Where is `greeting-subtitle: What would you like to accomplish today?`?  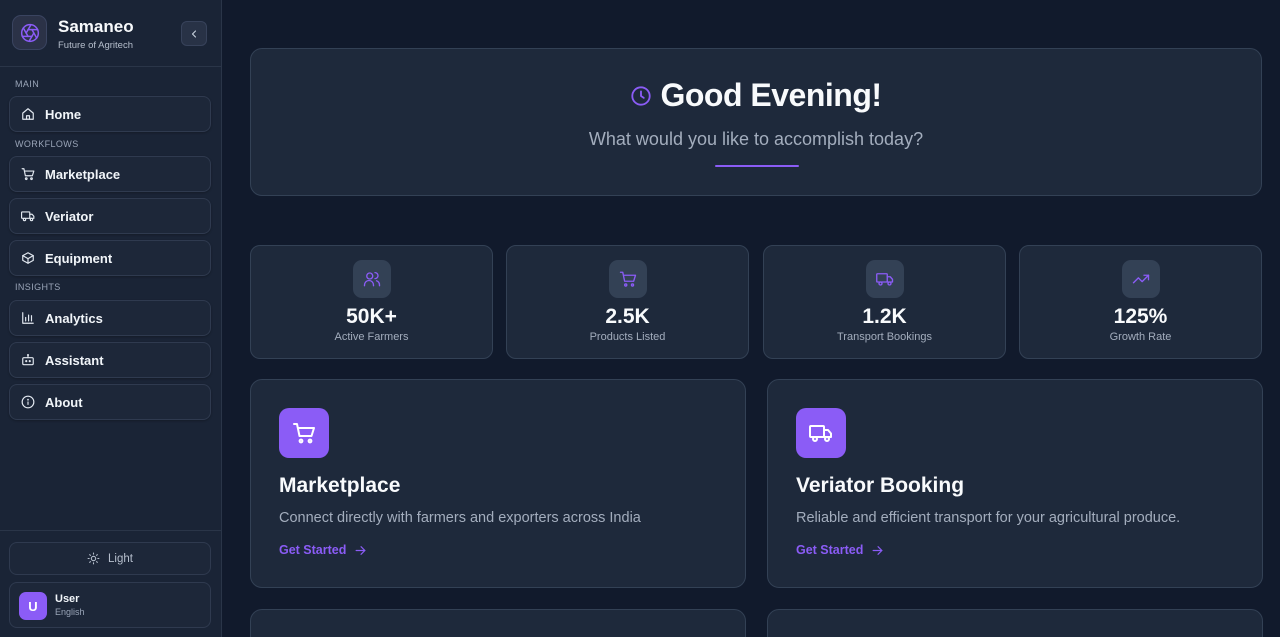
greeting-subtitle: What would you like to accomplish today? is located at coordinates (756, 139).